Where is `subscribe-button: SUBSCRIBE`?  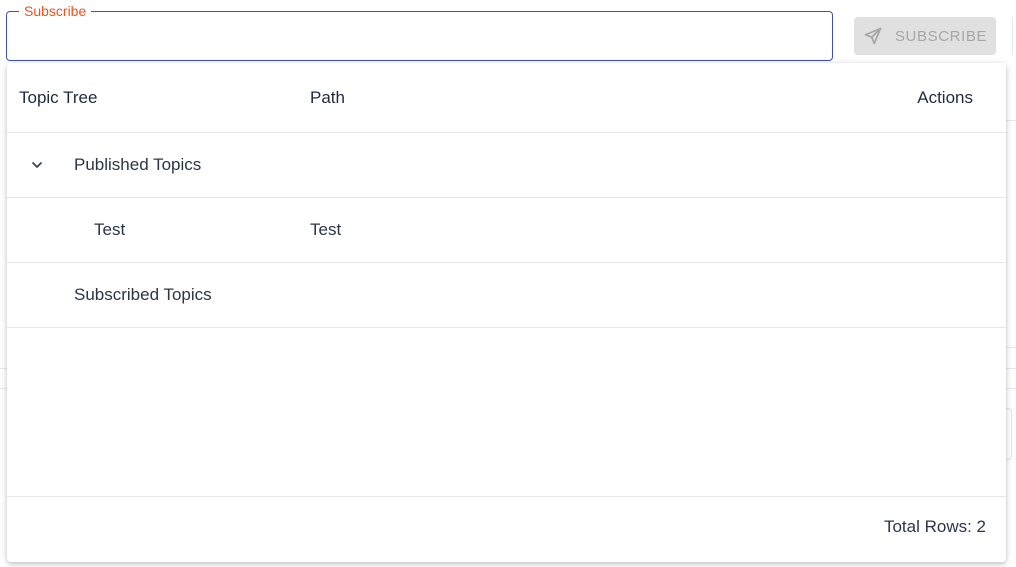 subscribe-button: SUBSCRIBE is located at coordinates (925, 36).